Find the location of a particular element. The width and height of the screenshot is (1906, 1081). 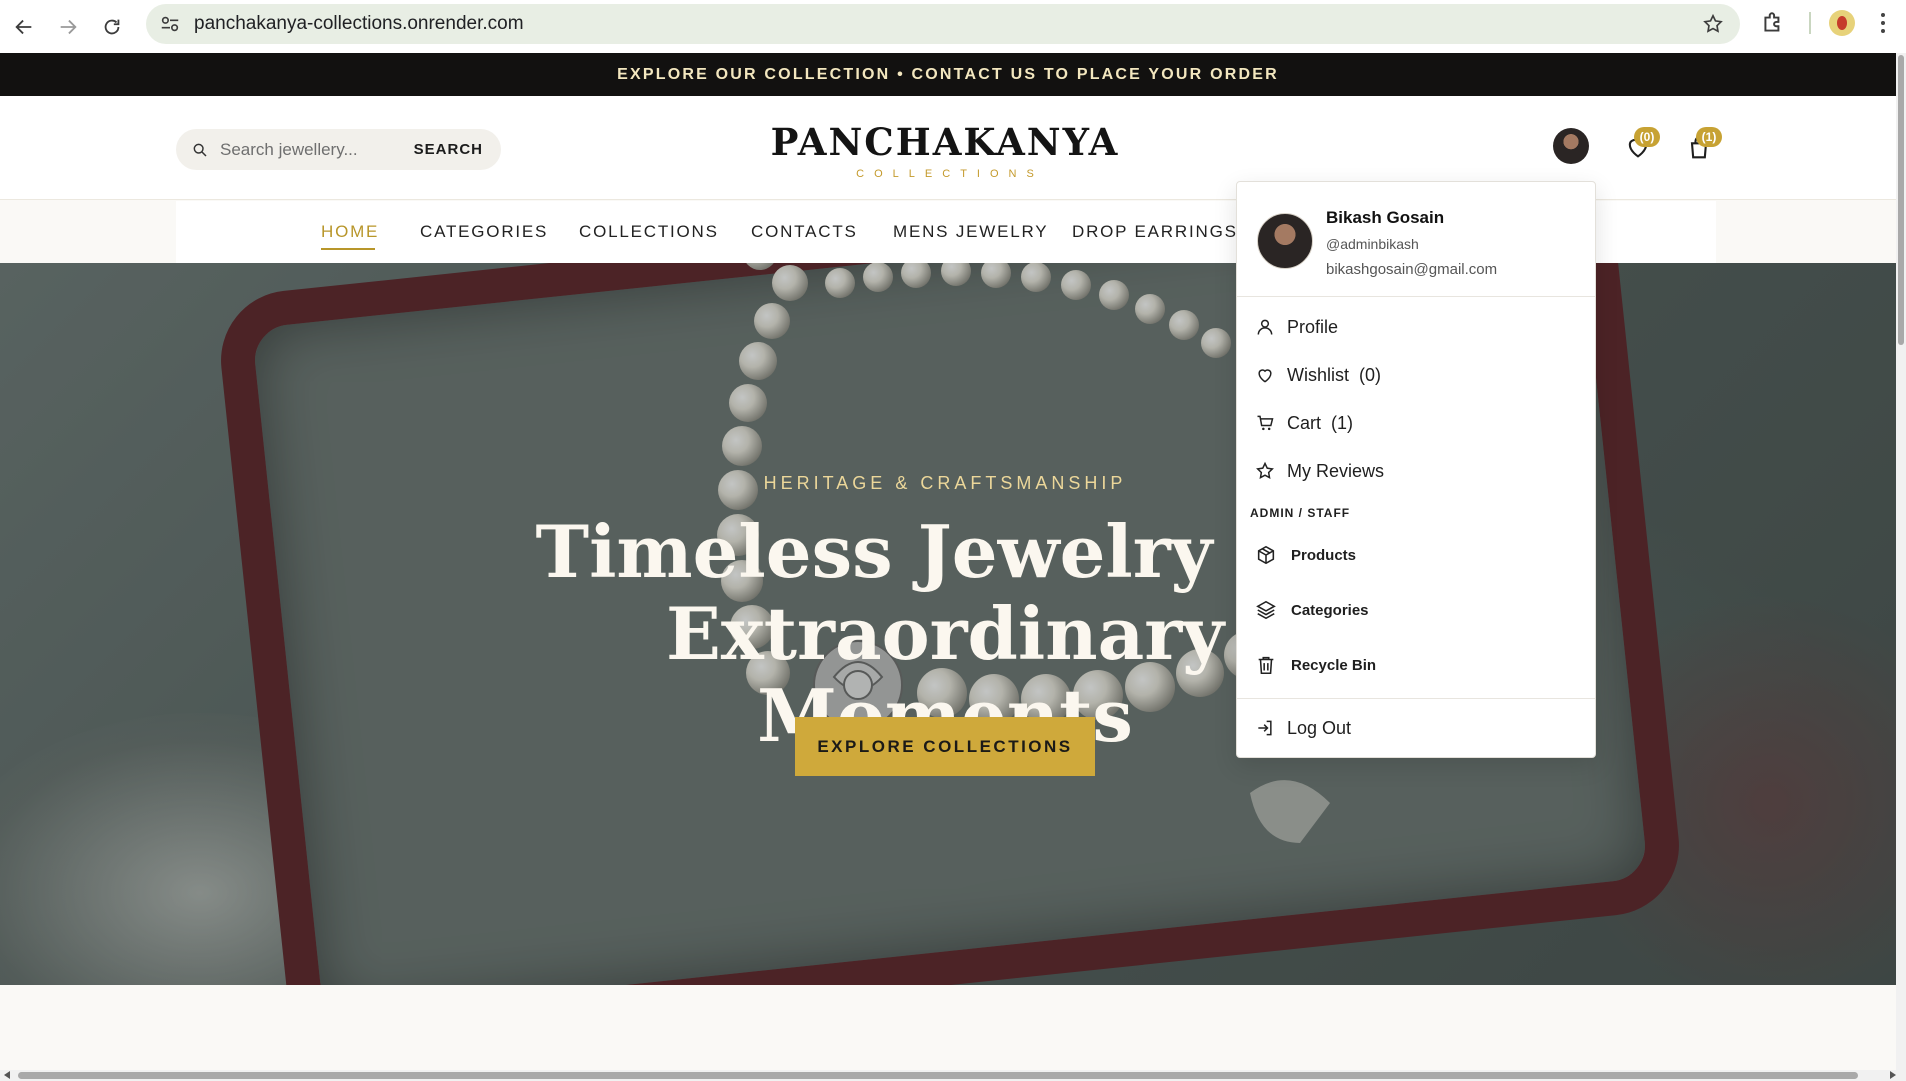

cart-count: (1) is located at coordinates (1342, 422).